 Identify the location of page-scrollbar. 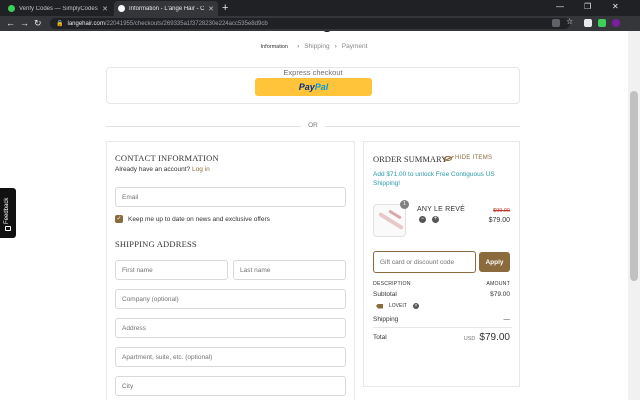
(634, 215).